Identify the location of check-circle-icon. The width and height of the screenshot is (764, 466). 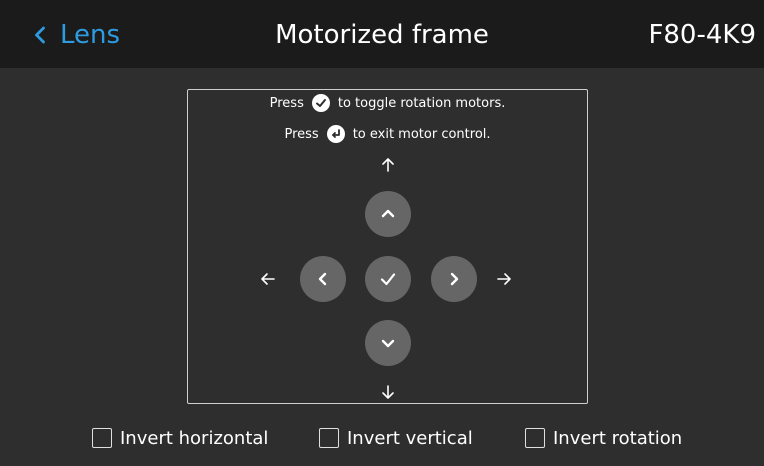
(320, 103).